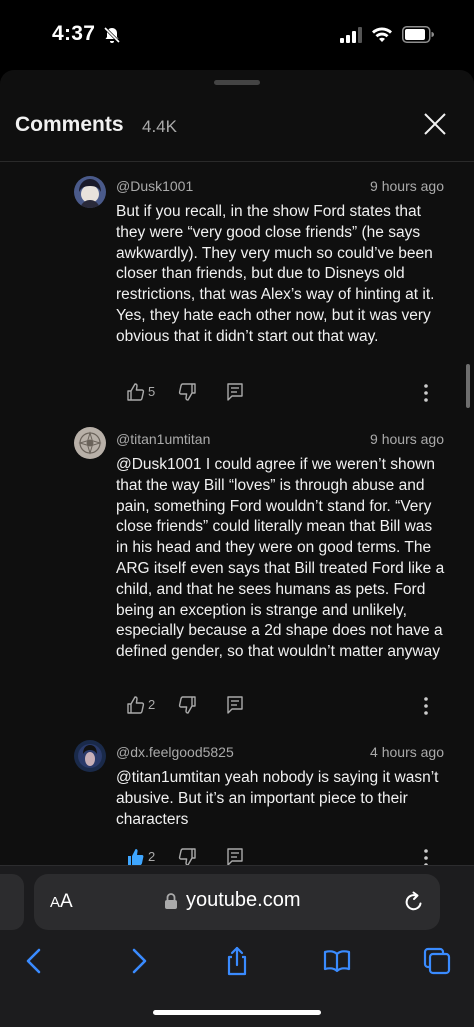 The image size is (474, 1027). What do you see at coordinates (163, 439) in the screenshot?
I see `comment-author: @titan1umtitan` at bounding box center [163, 439].